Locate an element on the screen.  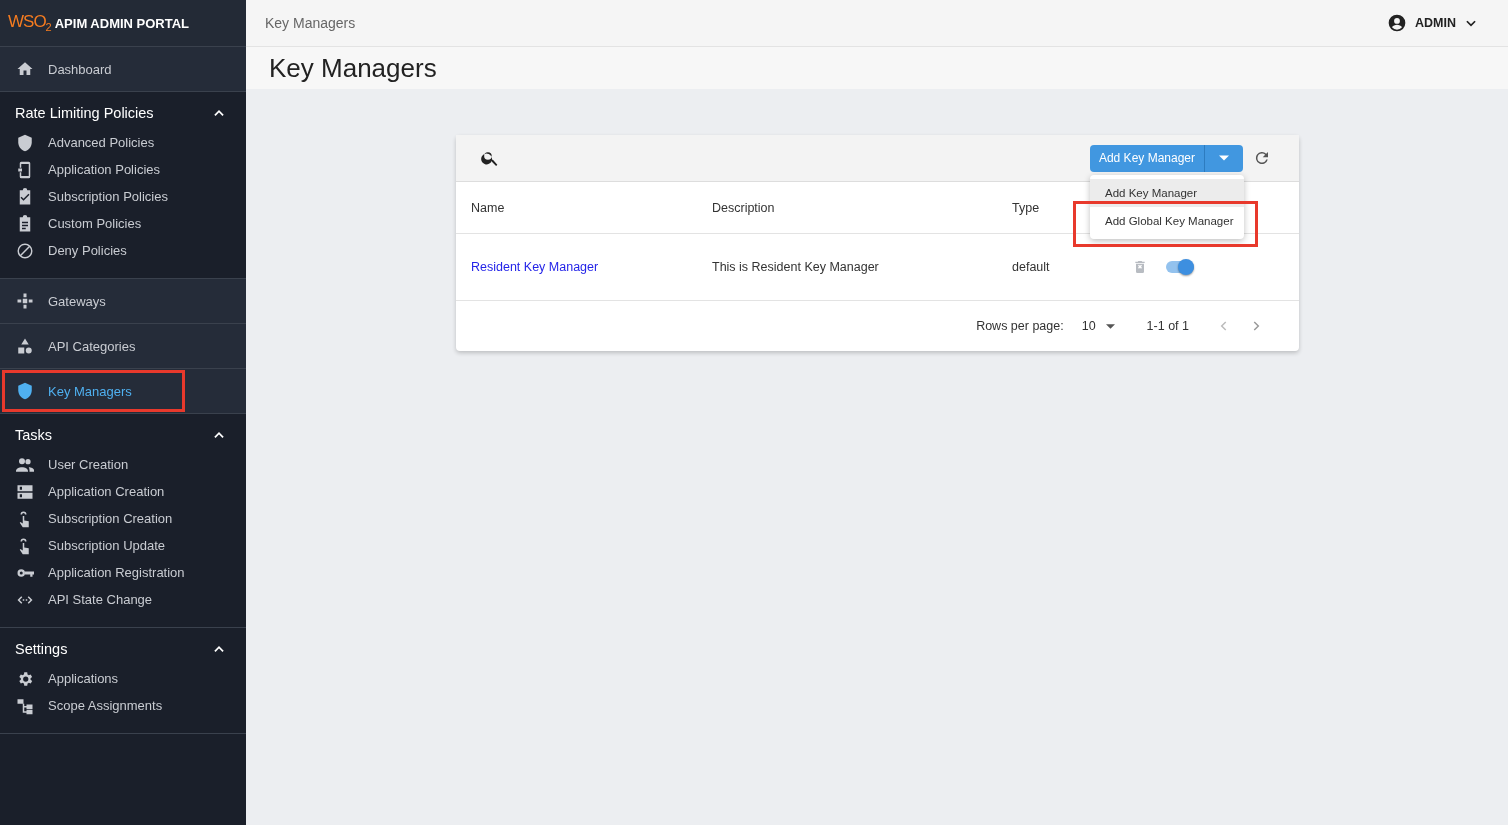
menu-item: Add Global Key Manager is located at coordinates (1167, 221).